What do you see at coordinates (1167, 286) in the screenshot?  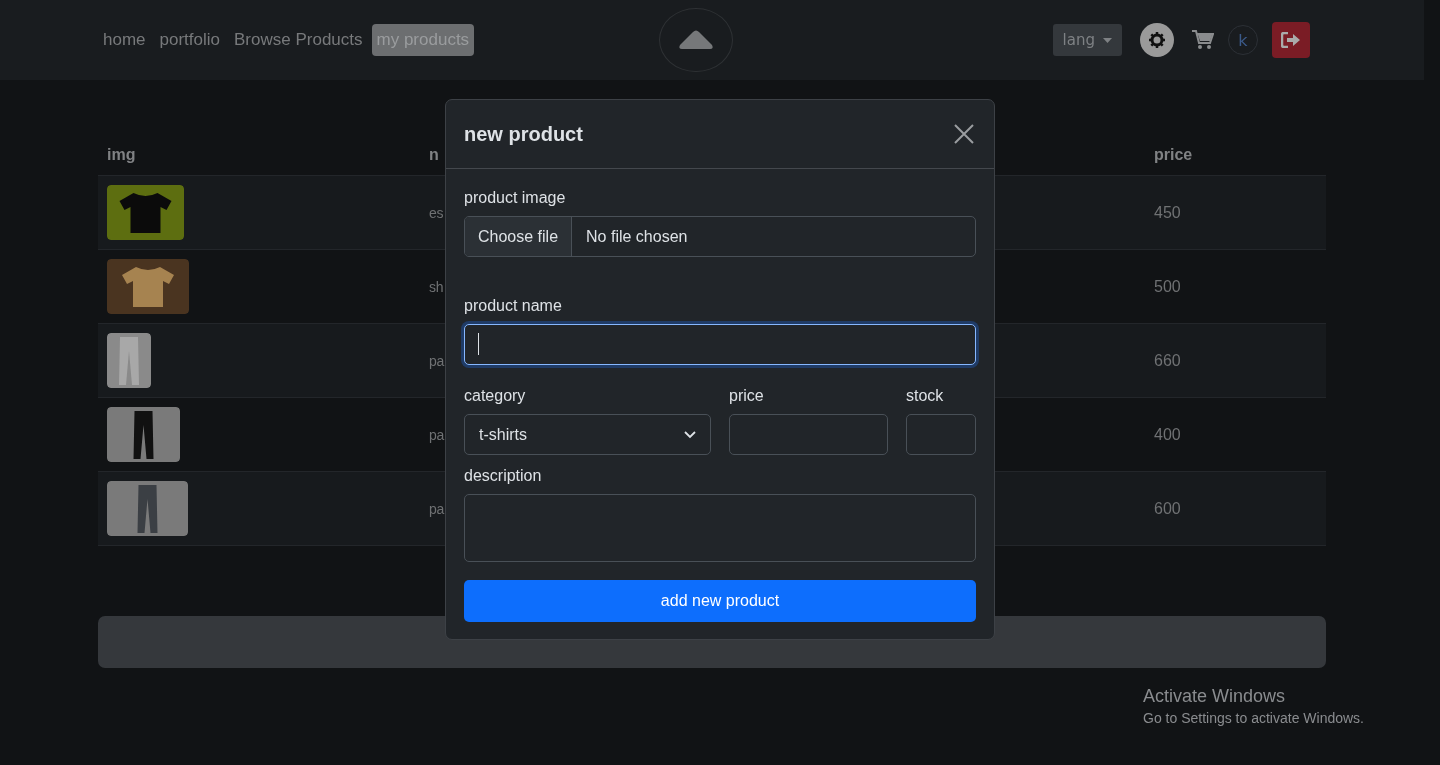 I see `table-cell: 500` at bounding box center [1167, 286].